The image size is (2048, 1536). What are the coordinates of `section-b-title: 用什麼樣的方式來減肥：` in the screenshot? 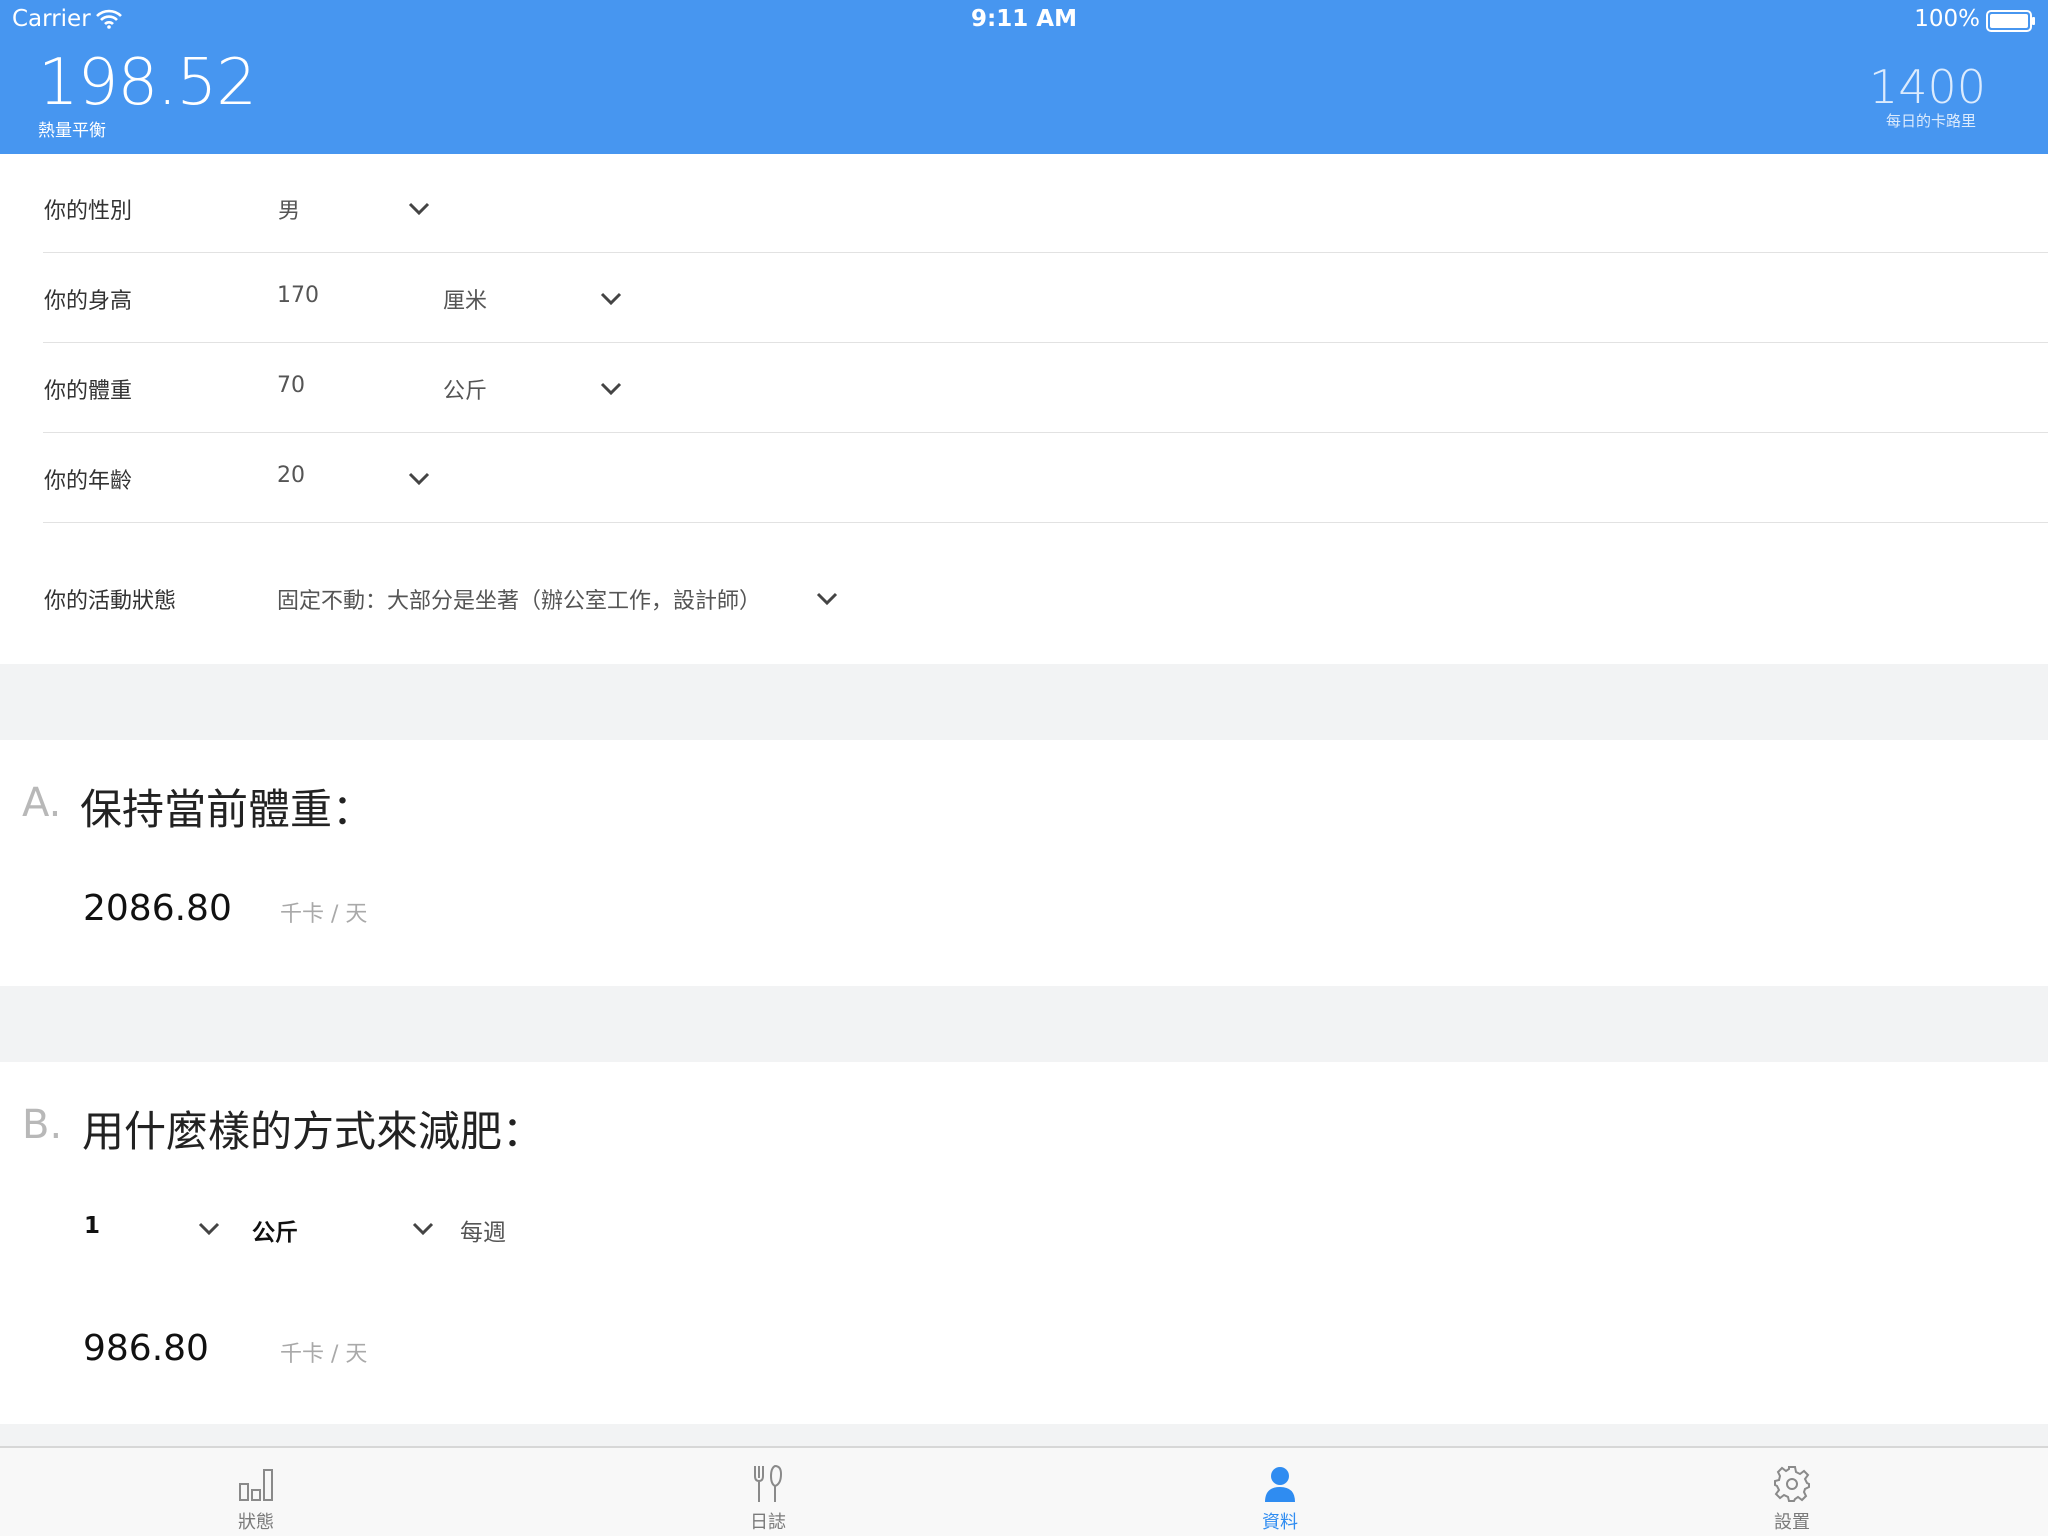 It's located at (313, 1131).